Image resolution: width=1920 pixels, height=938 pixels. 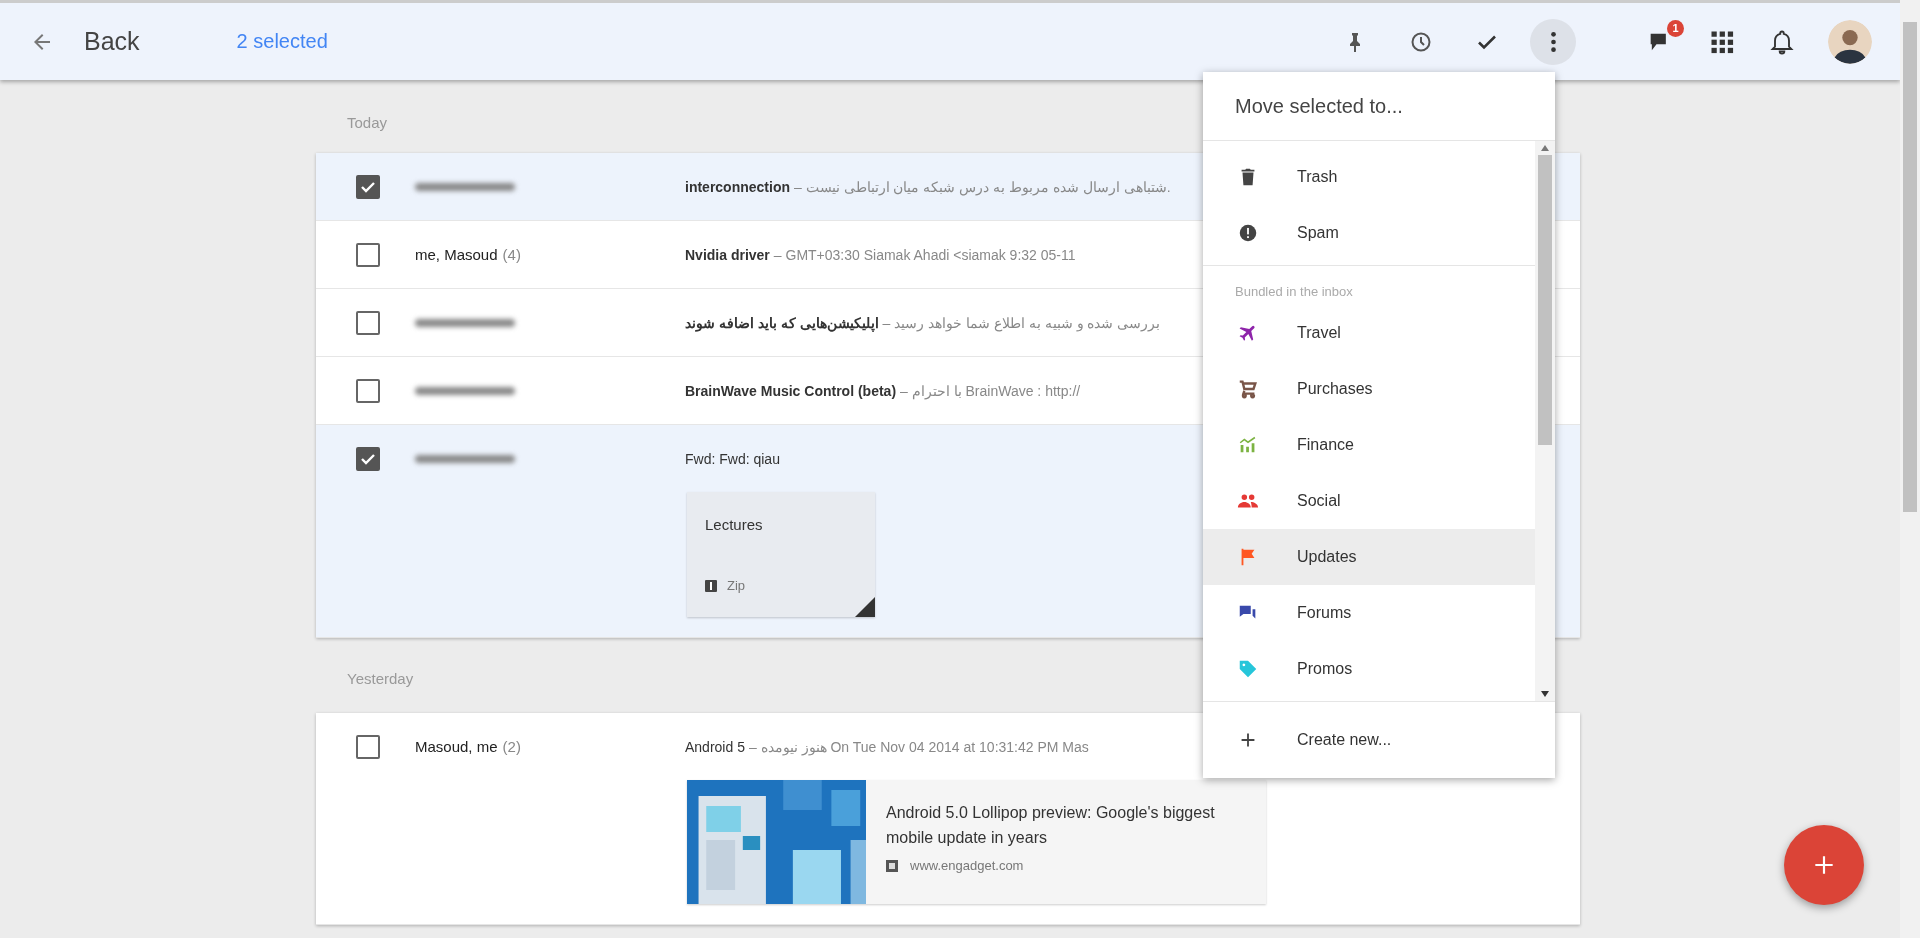 I want to click on subject: Nvidia driver, so click(x=727, y=254).